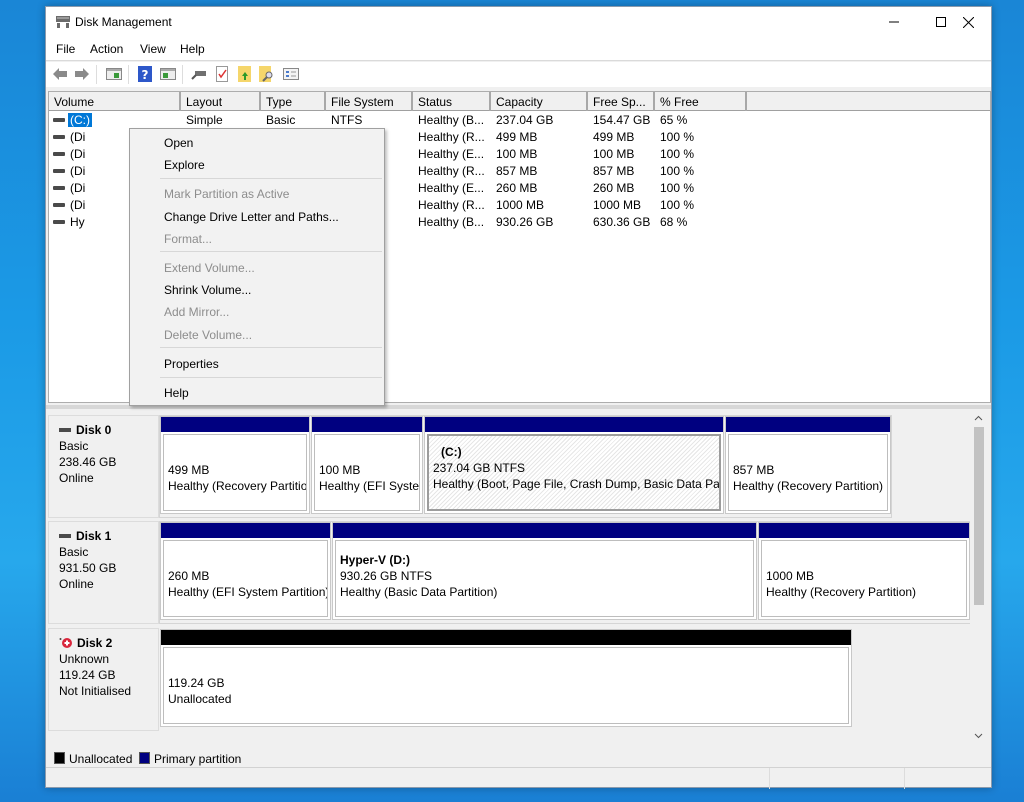 Image resolution: width=1024 pixels, height=802 pixels. Describe the element at coordinates (168, 74) in the screenshot. I see `show-hide-action-pane-button` at that location.